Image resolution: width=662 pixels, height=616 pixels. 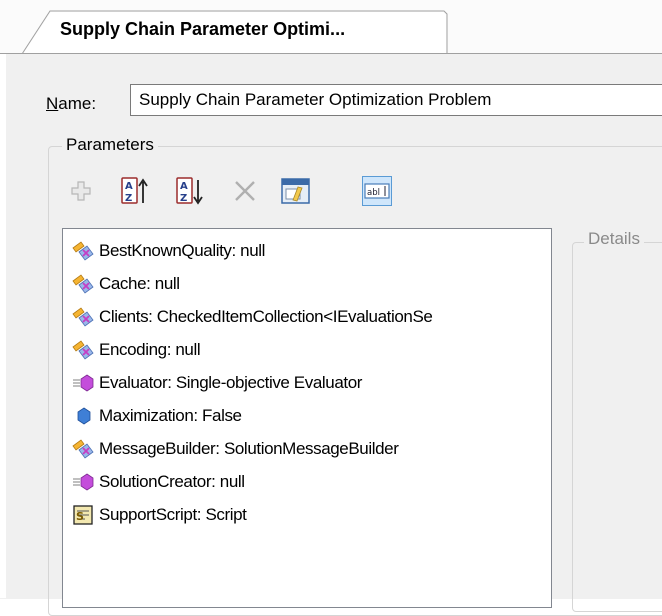 I want to click on fixed-value-icon, so click(x=84, y=416).